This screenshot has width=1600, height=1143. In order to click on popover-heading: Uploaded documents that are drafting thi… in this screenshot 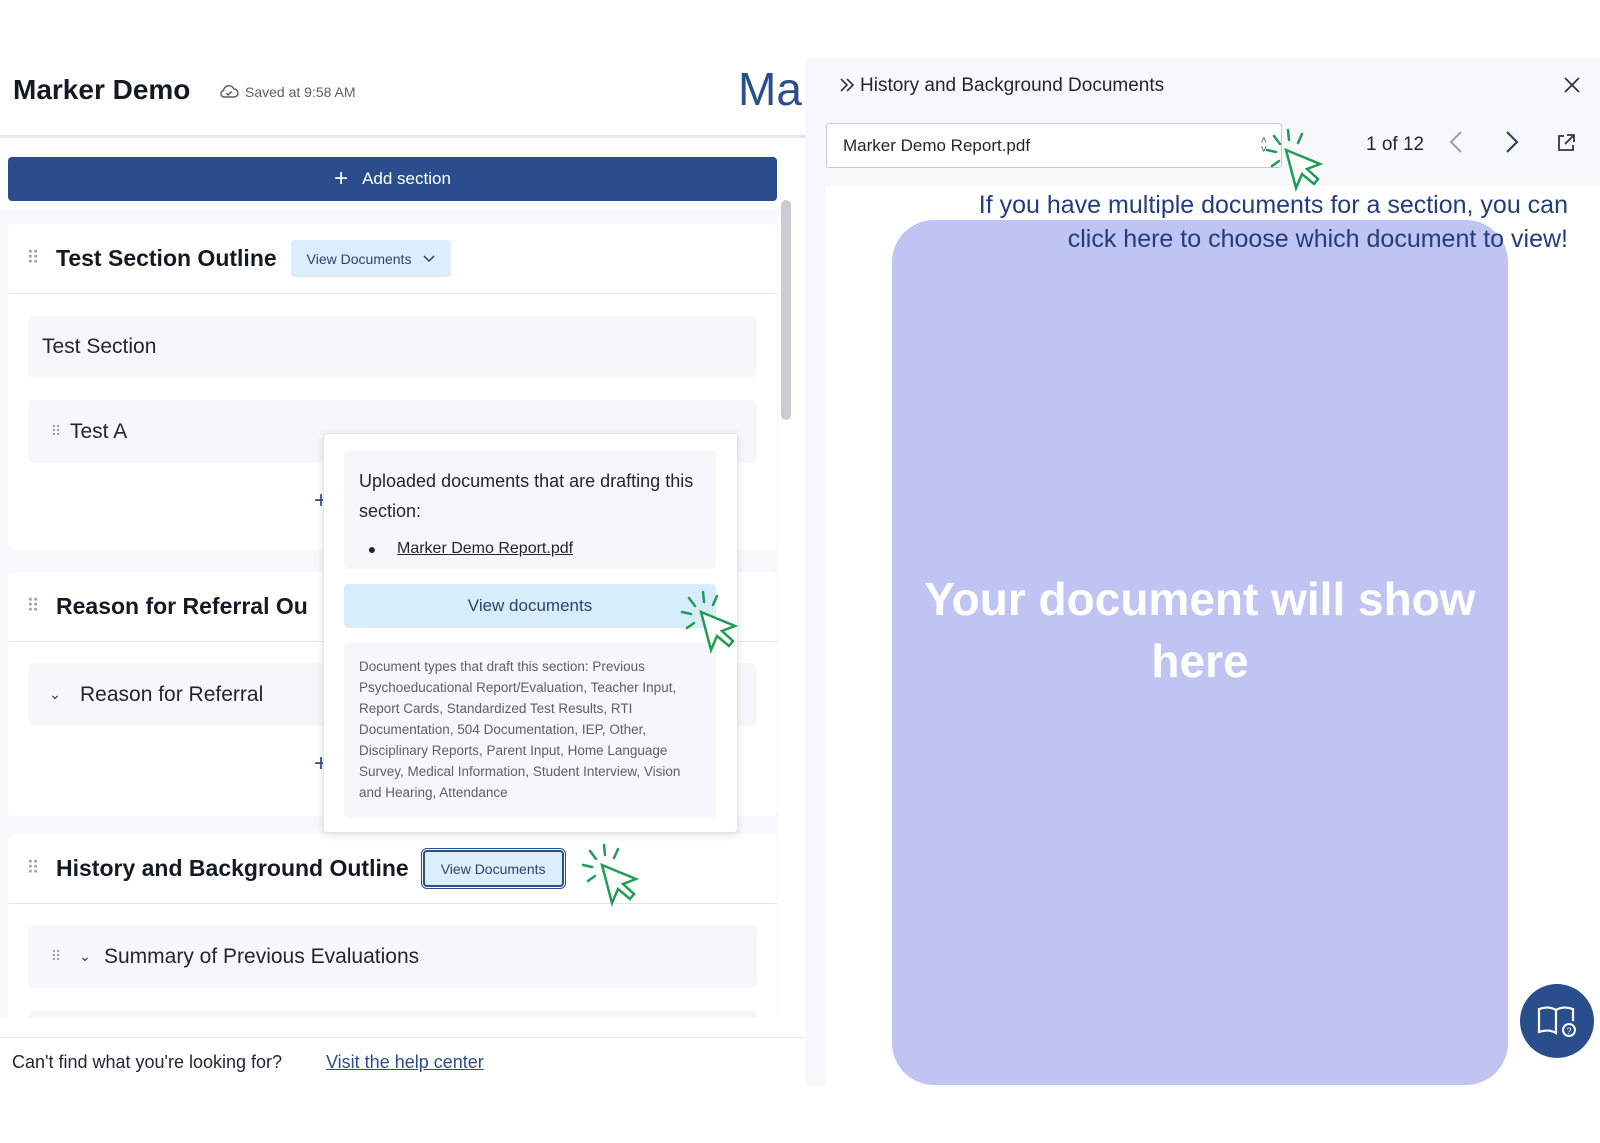, I will do `click(526, 496)`.